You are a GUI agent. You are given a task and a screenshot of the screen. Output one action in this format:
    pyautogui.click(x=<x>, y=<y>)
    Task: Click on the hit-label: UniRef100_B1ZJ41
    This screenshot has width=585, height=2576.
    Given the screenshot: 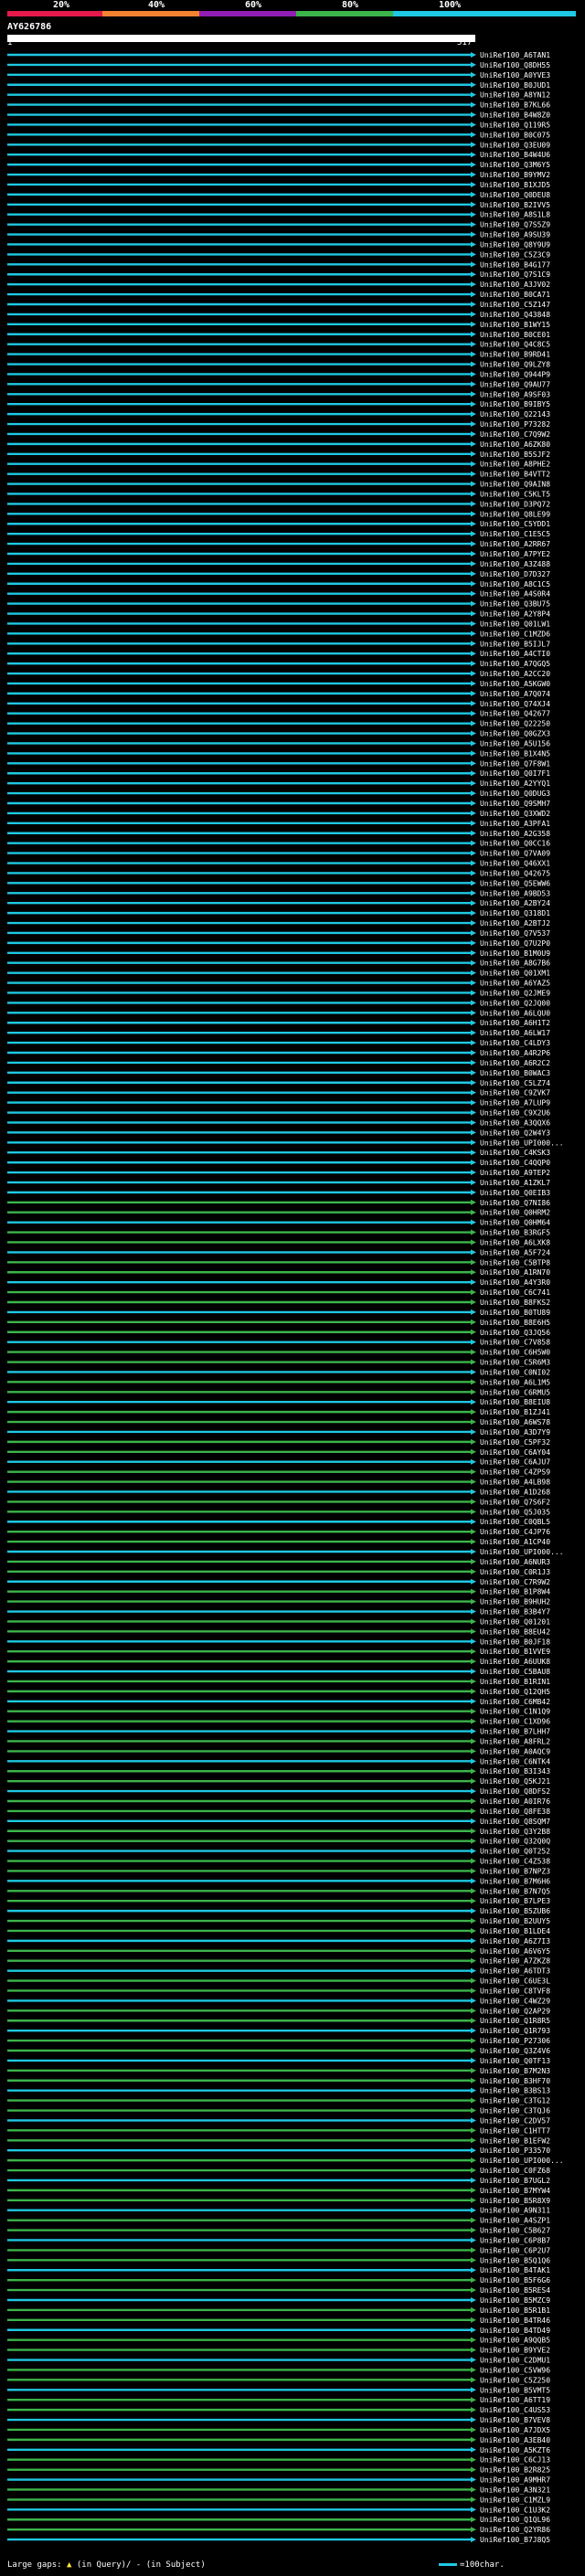 What is the action you would take?
    pyautogui.click(x=515, y=1412)
    